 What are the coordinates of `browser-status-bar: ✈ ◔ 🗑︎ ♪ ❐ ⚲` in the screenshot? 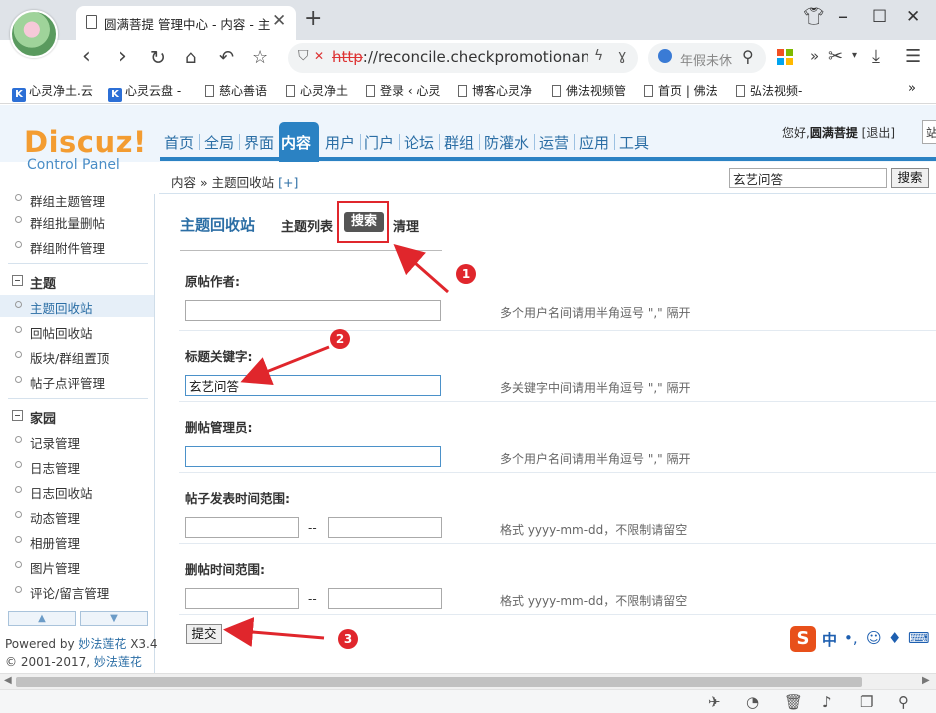 It's located at (468, 701).